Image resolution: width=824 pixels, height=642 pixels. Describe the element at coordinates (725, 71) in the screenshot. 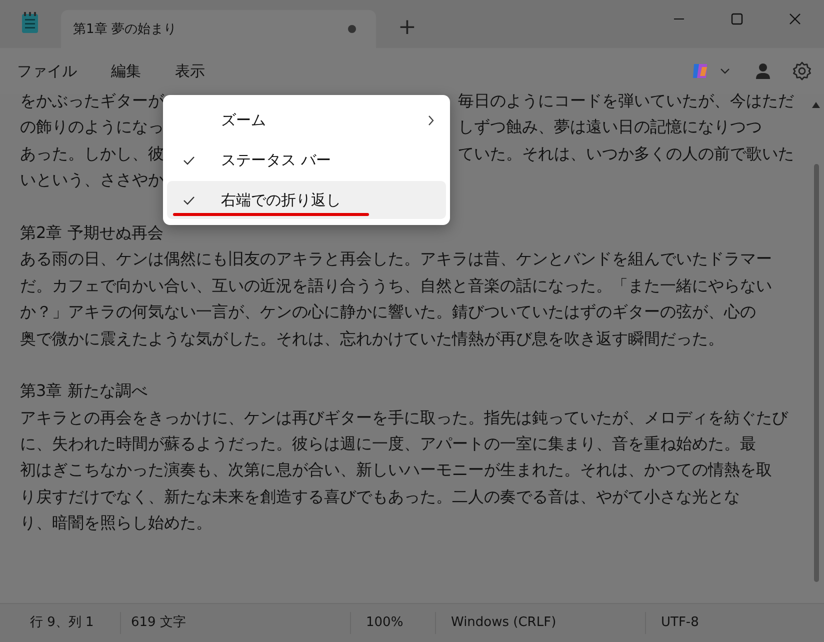

I see `chevron-down-icon` at that location.